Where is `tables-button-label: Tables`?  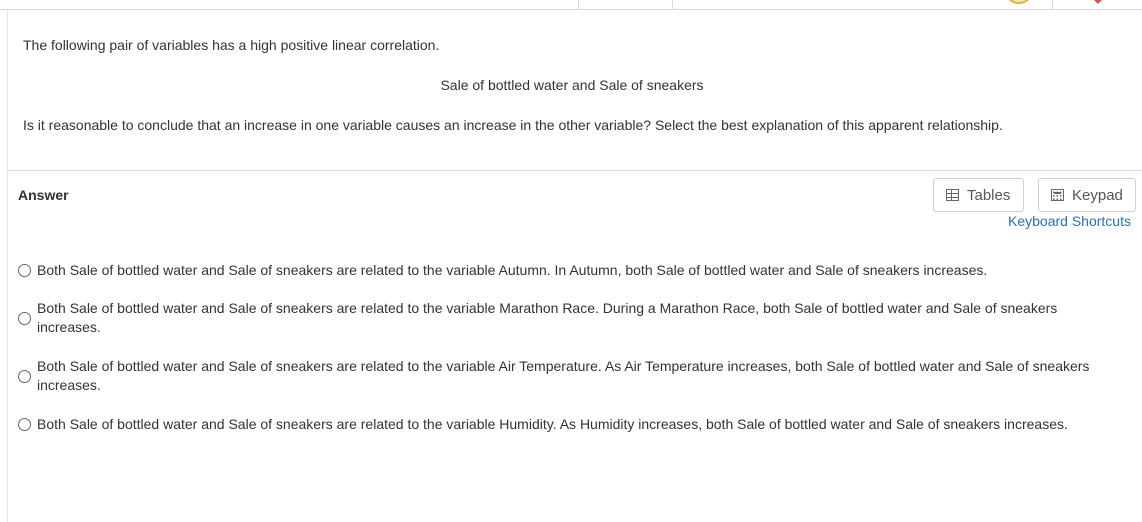 tables-button-label: Tables is located at coordinates (989, 195).